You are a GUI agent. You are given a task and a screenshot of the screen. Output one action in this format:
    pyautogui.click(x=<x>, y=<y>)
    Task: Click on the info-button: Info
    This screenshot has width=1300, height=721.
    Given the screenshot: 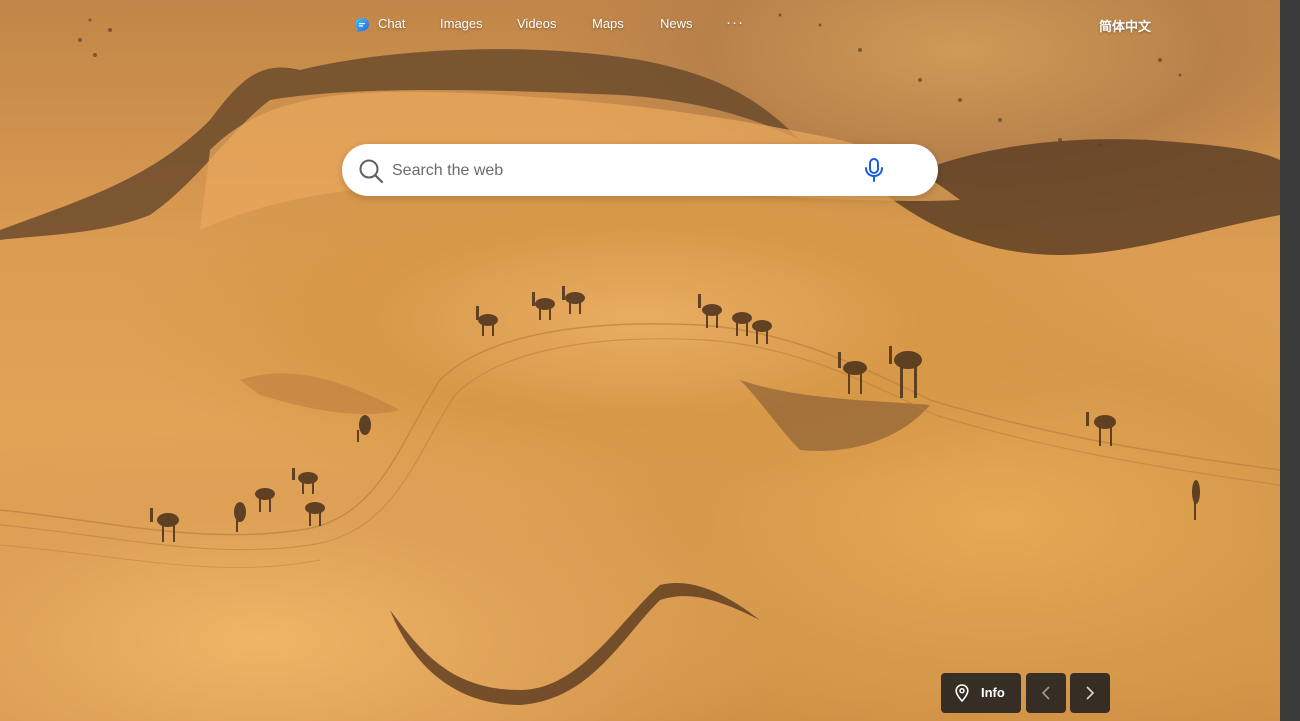 What is the action you would take?
    pyautogui.click(x=981, y=693)
    